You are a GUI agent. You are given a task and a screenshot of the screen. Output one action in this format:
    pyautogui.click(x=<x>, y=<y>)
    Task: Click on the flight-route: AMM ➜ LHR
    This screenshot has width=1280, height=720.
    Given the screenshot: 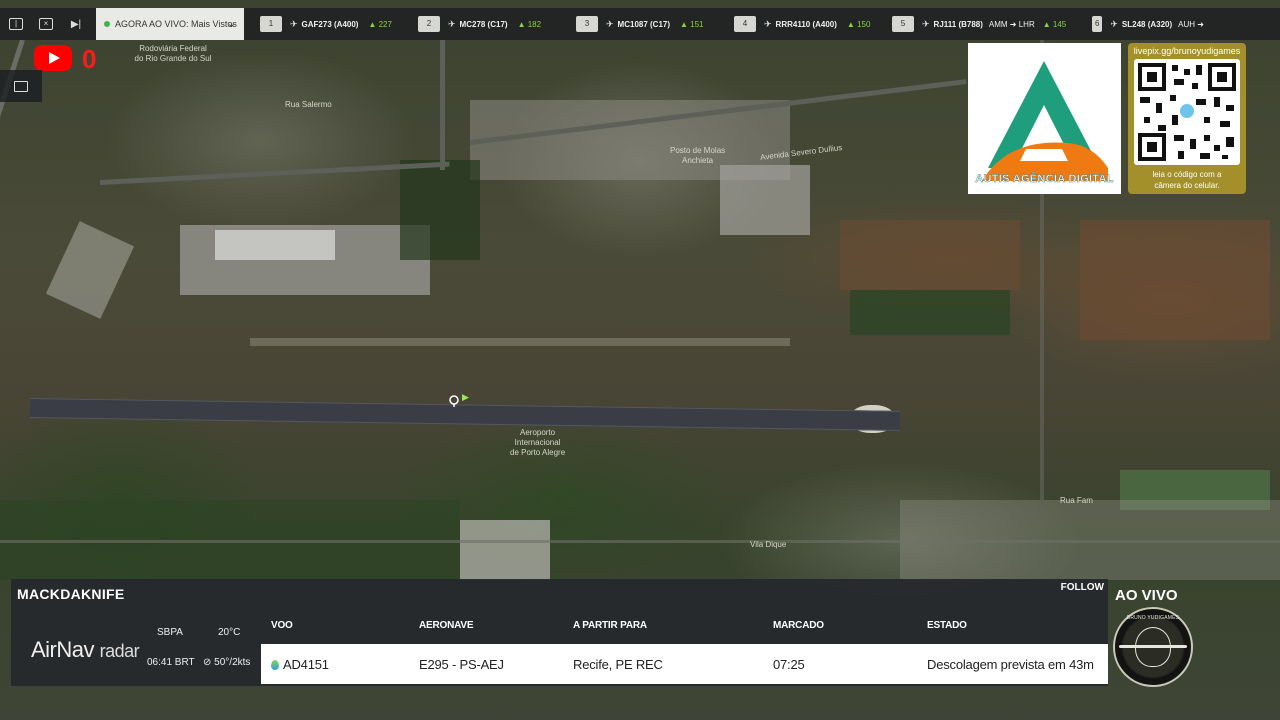 What is the action you would take?
    pyautogui.click(x=1011, y=24)
    